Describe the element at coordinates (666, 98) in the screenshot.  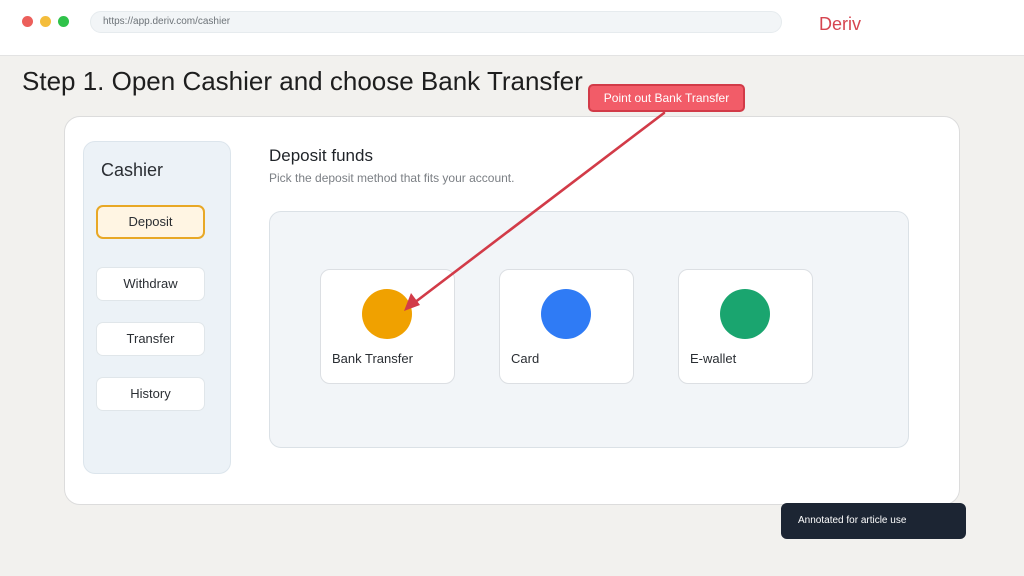
I see `annotation-callout: Point out Bank Transfer` at that location.